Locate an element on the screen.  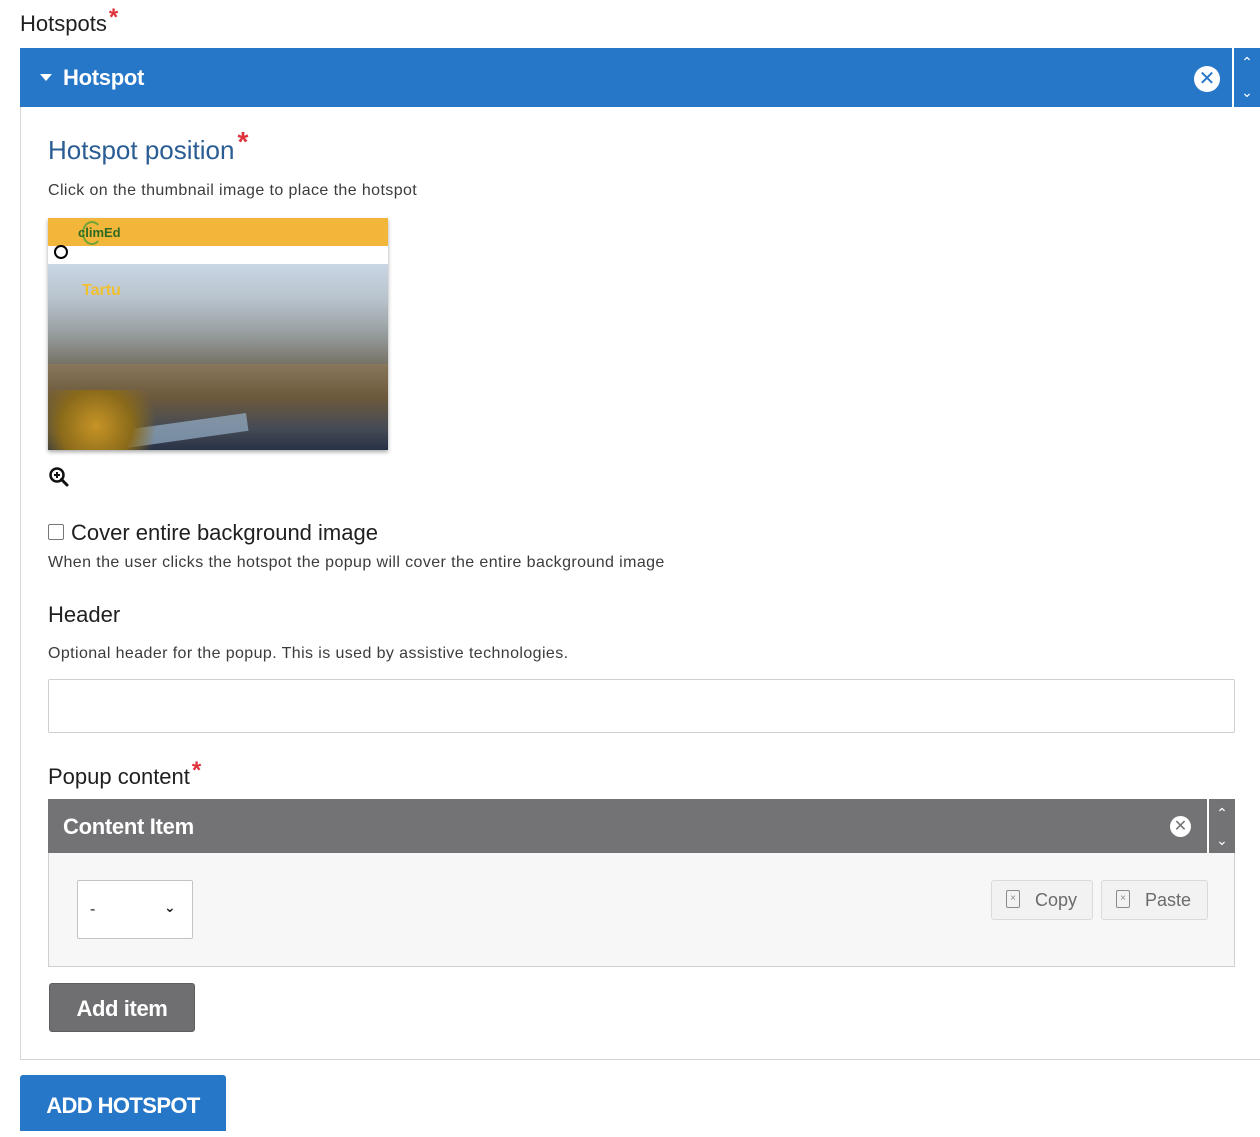
section-title-text: Hotspots is located at coordinates (63, 23).